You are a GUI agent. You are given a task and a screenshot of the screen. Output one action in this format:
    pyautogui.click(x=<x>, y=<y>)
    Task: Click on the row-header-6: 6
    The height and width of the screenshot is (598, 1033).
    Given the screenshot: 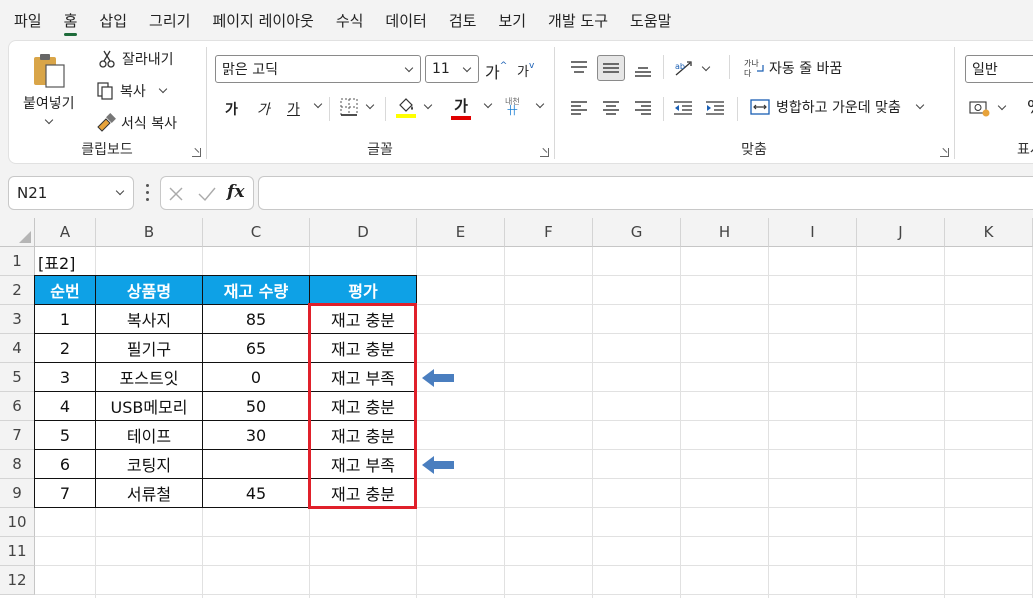 What is the action you would take?
    pyautogui.click(x=17, y=406)
    